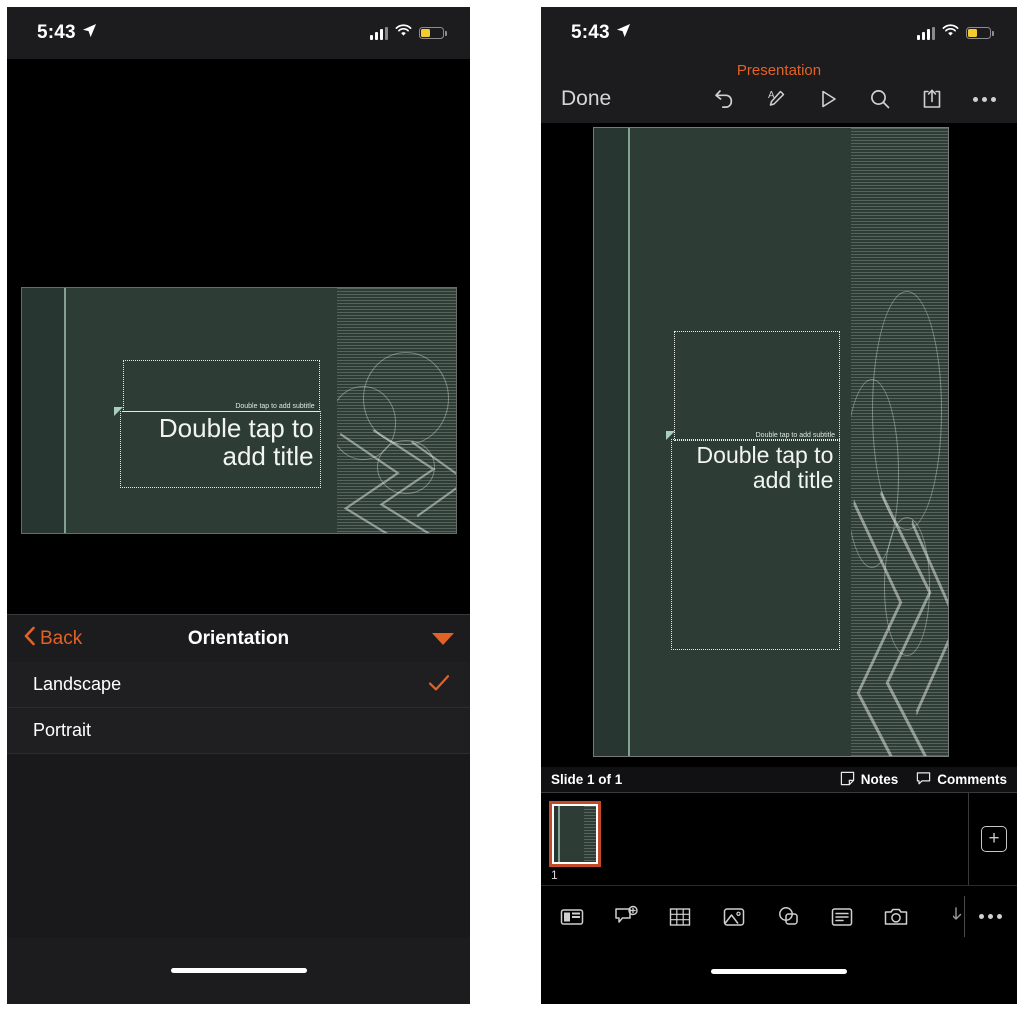 The height and width of the screenshot is (1012, 1024). Describe the element at coordinates (972, 779) in the screenshot. I see `comments-label: Comments` at that location.